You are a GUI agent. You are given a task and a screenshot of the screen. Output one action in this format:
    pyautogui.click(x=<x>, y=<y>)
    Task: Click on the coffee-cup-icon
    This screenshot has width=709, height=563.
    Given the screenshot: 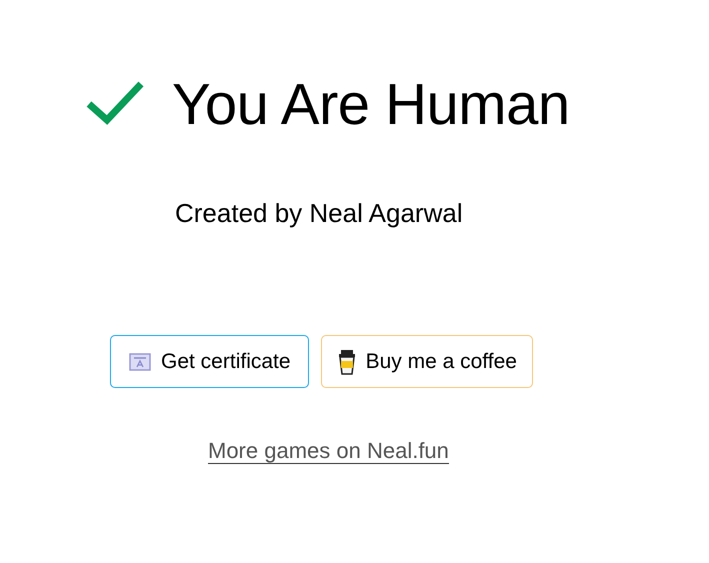 What is the action you would take?
    pyautogui.click(x=347, y=361)
    